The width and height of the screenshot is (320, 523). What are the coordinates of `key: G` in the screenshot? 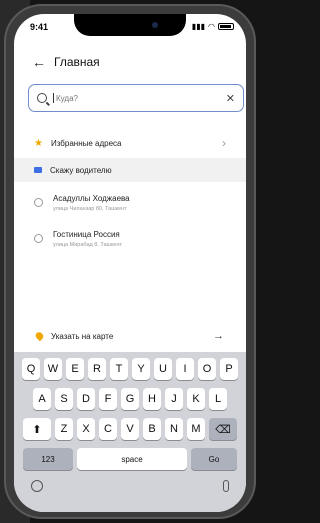 It's located at (130, 399).